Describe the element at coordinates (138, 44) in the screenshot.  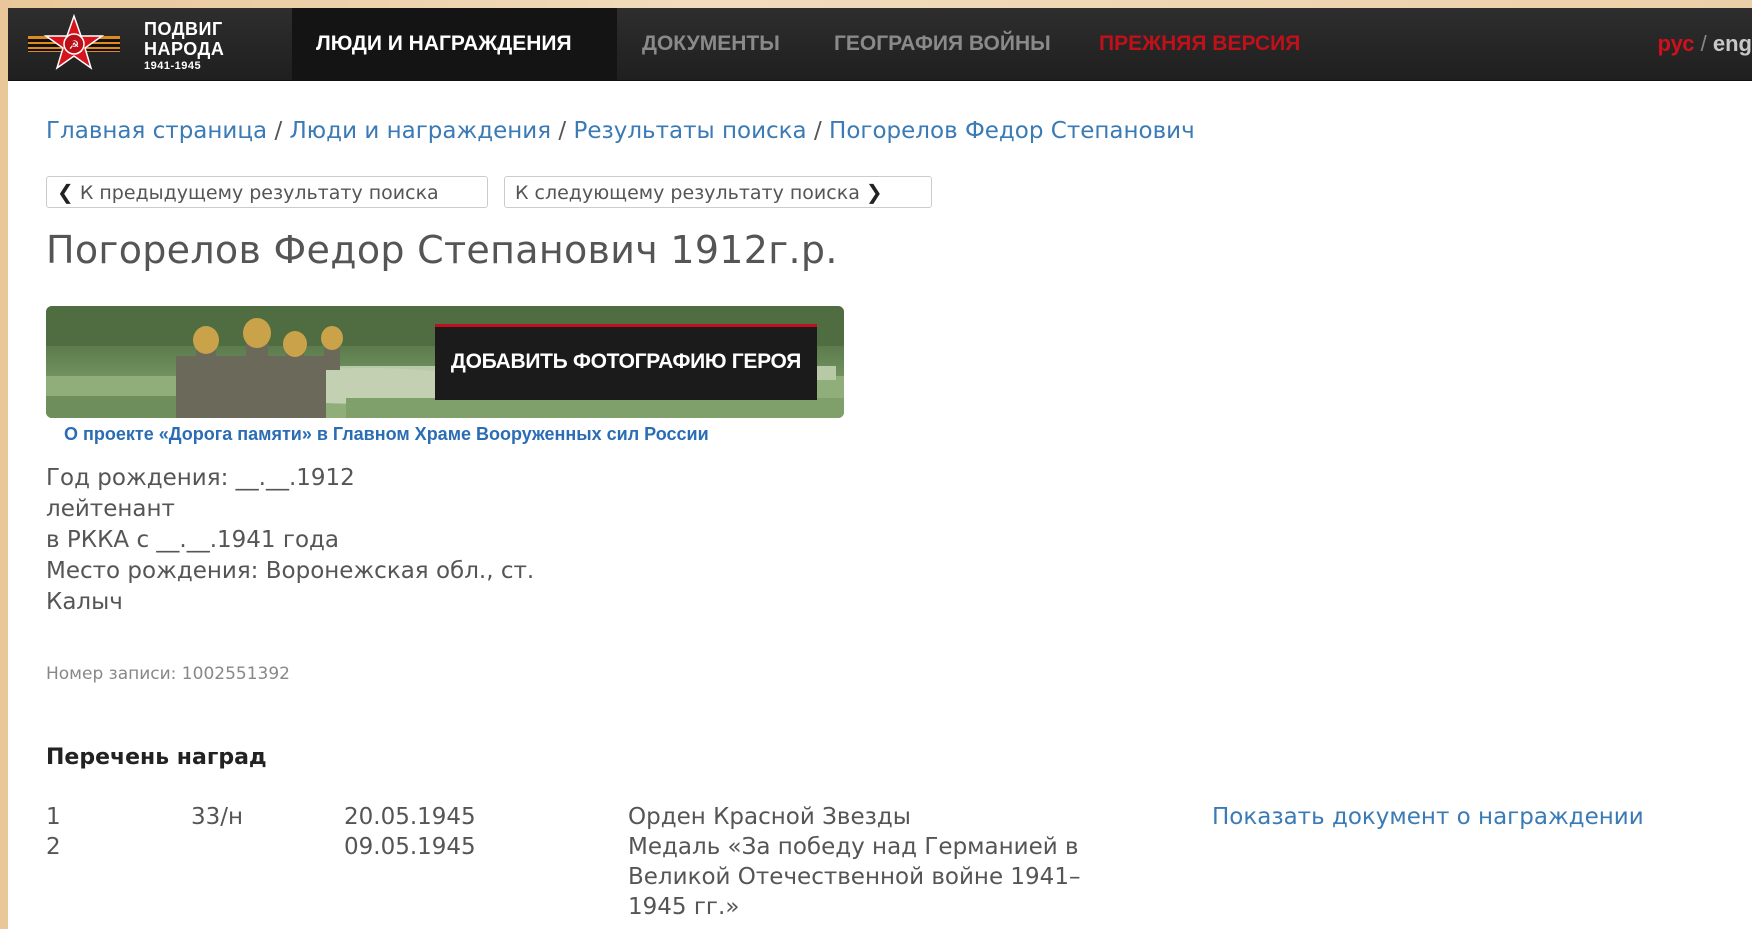
I see `site-logo: ☭ ПОДВИГ НАРОДА 1941-1945` at that location.